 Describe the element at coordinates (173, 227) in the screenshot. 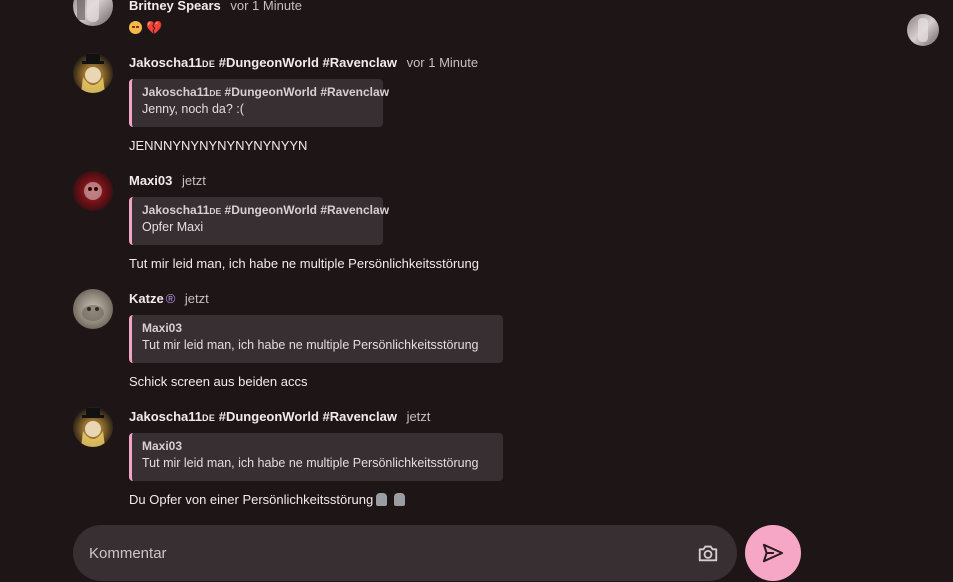

I see `quote-text: Opfer Maxi` at that location.